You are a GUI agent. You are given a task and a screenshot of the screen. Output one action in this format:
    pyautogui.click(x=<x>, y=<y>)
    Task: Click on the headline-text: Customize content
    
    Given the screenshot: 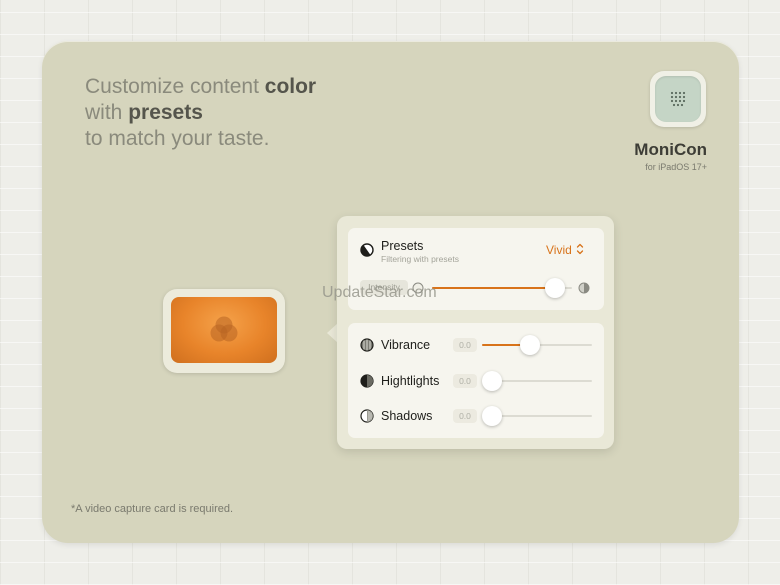 What is the action you would take?
    pyautogui.click(x=175, y=86)
    